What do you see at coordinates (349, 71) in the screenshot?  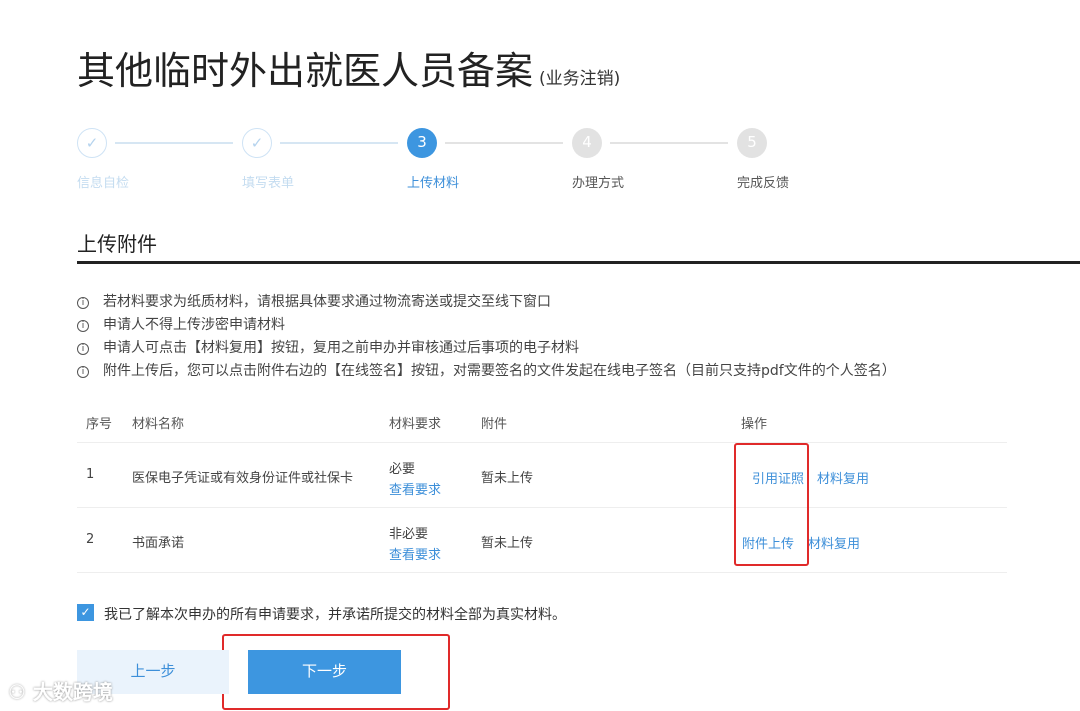 I see `page-title: 其他临时外出就医人员备案 (业务注销)` at bounding box center [349, 71].